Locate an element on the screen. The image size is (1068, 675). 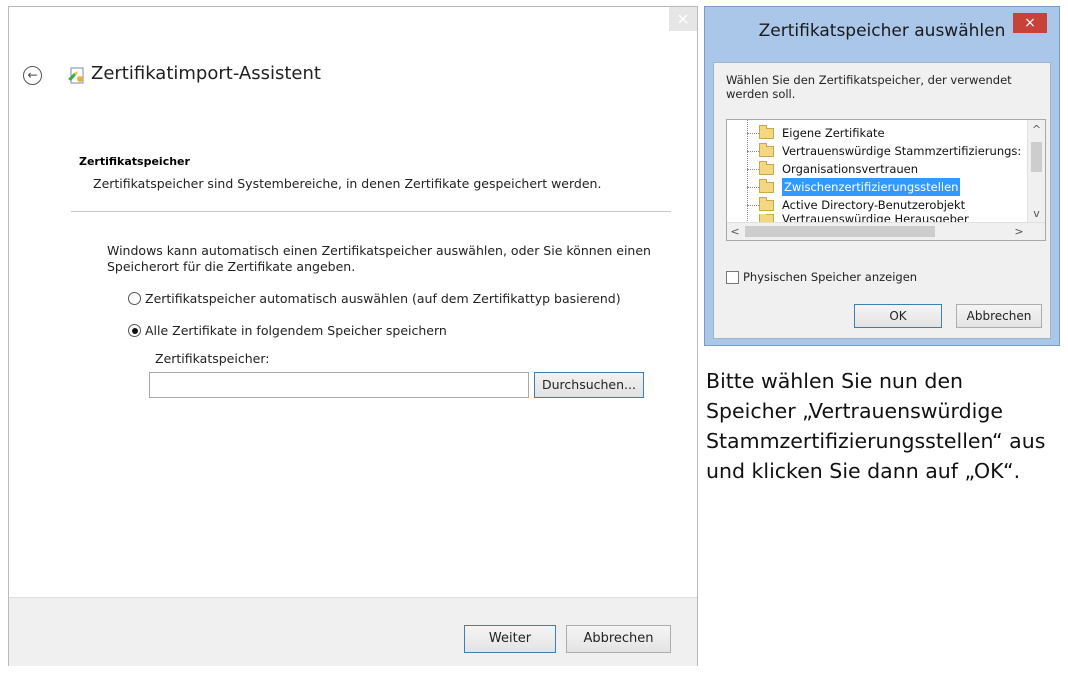
wizard-title: Zertifikatimport-Assistent is located at coordinates (206, 73).